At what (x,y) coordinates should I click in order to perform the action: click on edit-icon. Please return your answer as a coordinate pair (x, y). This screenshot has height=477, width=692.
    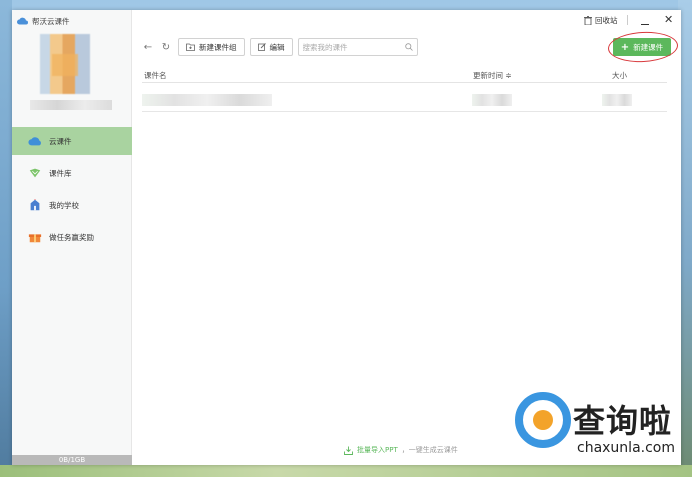
    Looking at the image, I should click on (261, 47).